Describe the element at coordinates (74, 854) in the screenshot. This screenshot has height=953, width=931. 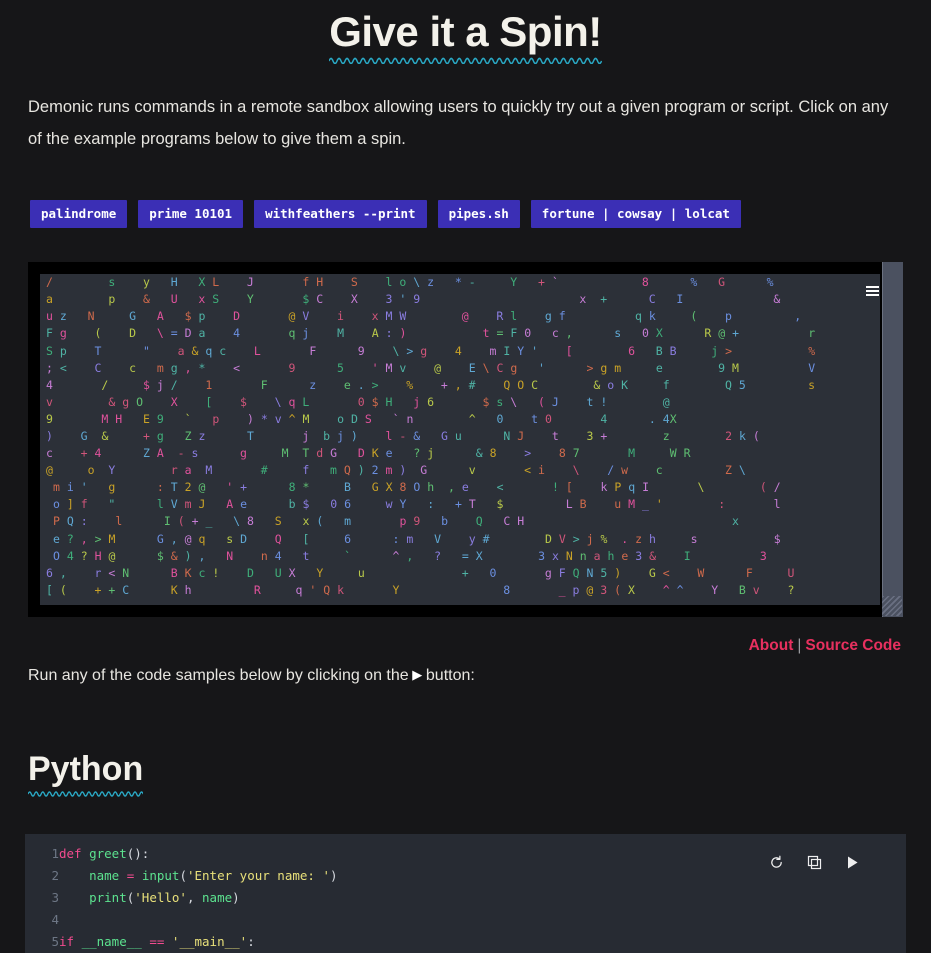
I see `code-token: def` at that location.